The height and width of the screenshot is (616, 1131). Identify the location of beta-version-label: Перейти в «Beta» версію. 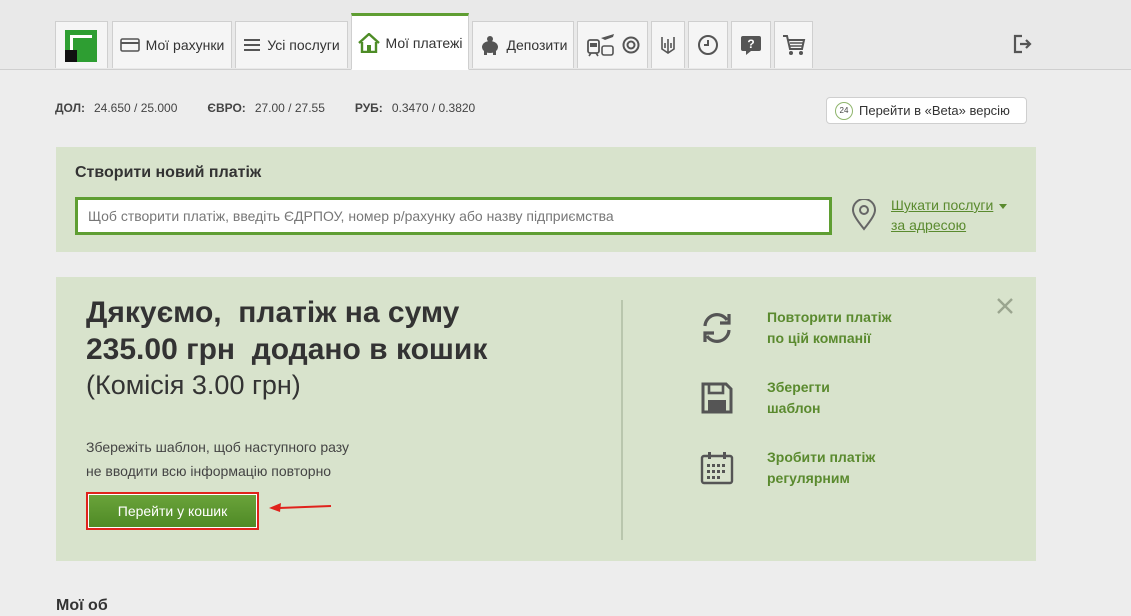
(934, 110).